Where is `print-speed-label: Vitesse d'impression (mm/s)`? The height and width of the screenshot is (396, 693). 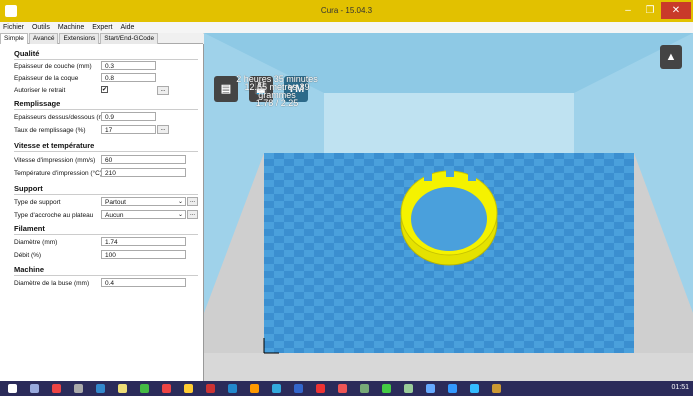 print-speed-label: Vitesse d'impression (mm/s) is located at coordinates (55, 160).